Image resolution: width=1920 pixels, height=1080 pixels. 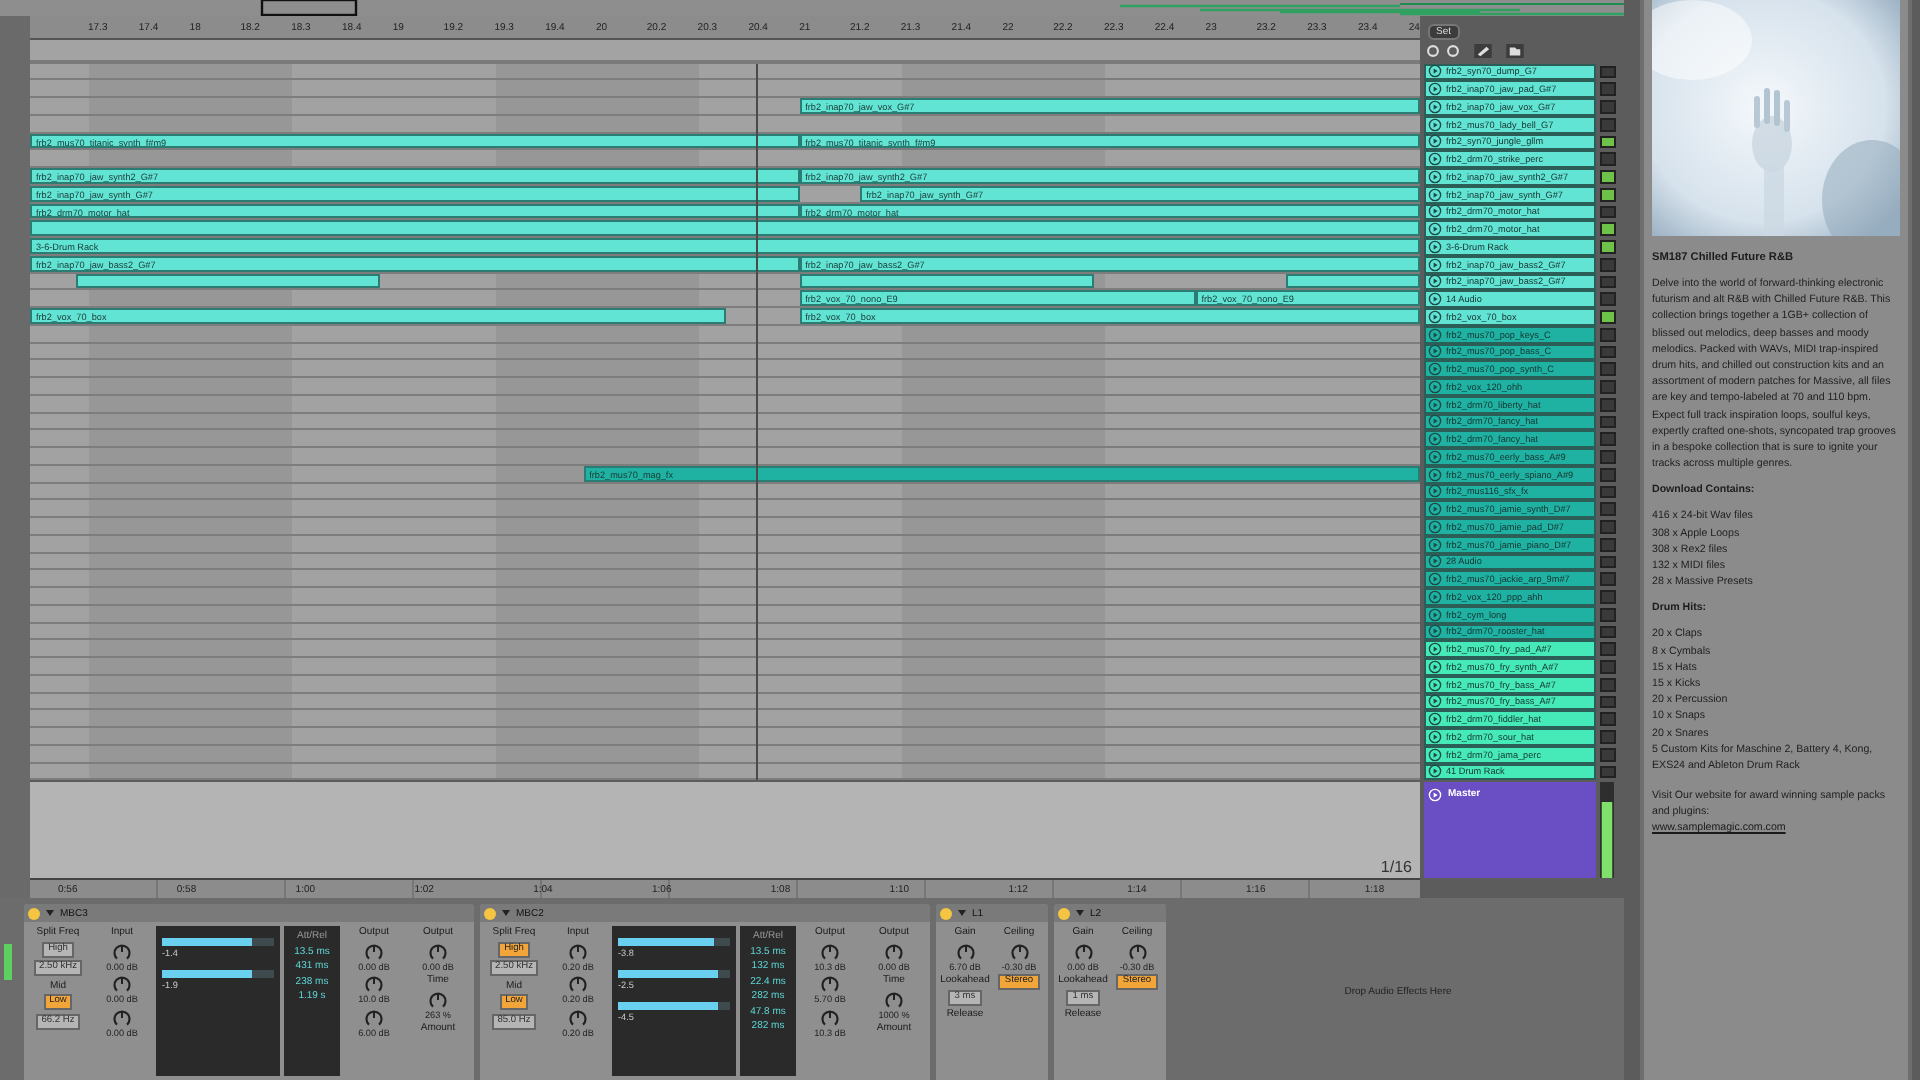 What do you see at coordinates (1396, 867) in the screenshot?
I see `grid-label: 1/16` at bounding box center [1396, 867].